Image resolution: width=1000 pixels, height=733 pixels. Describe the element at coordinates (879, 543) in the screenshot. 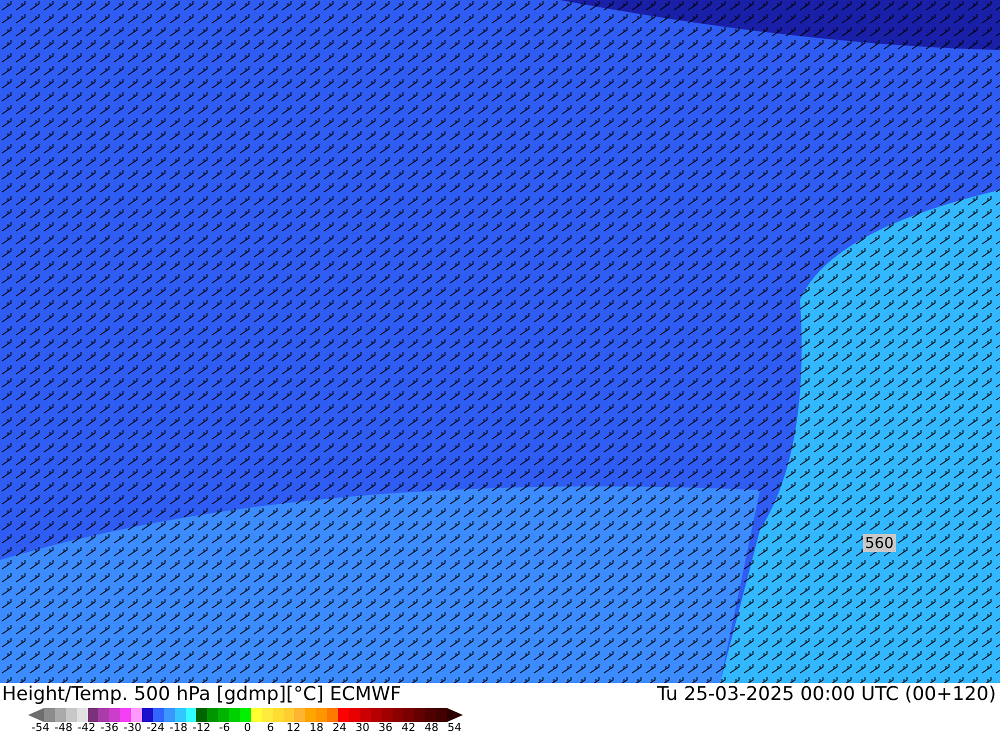

I see `contour-label: 560` at that location.